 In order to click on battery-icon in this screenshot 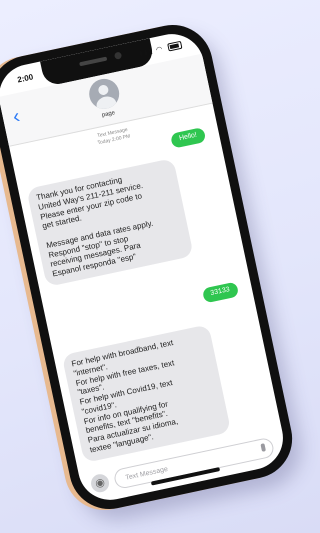, I will do `click(175, 46)`.